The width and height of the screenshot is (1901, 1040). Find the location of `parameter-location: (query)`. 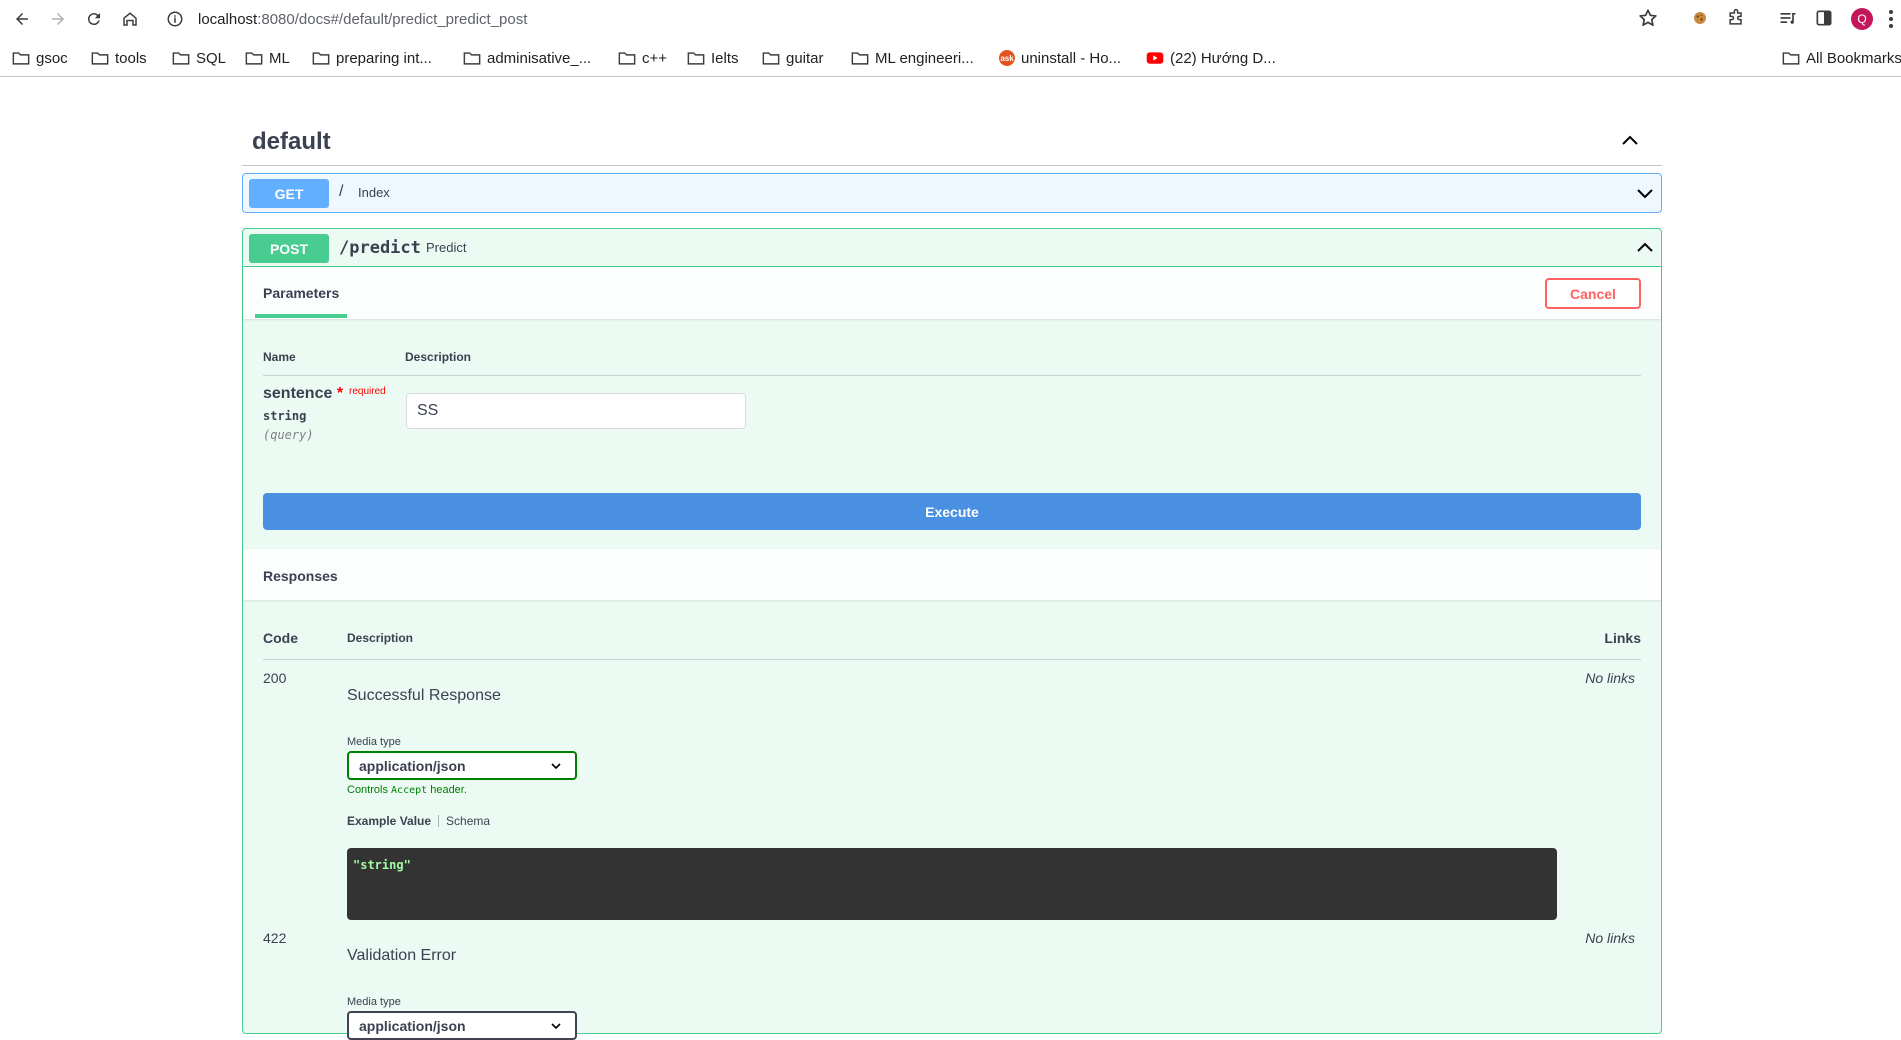

parameter-location: (query) is located at coordinates (288, 435).